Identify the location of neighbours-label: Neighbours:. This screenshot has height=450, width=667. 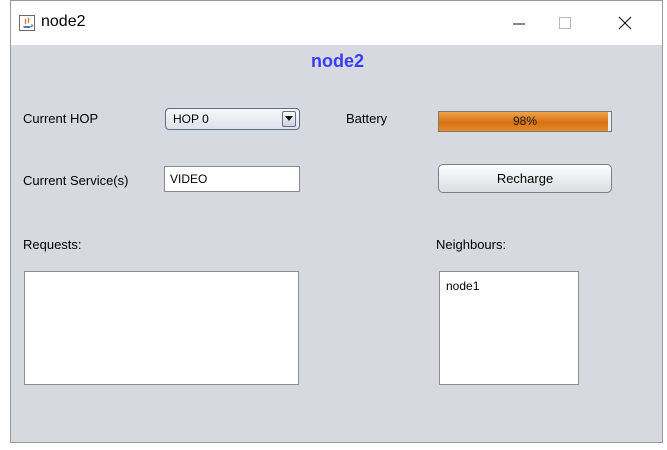
(471, 244).